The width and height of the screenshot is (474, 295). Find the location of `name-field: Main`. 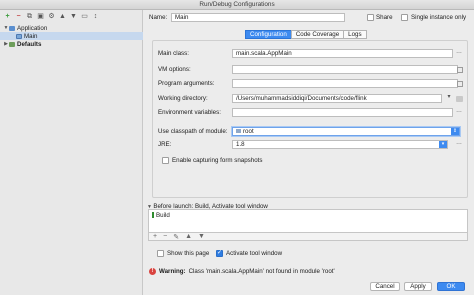

name-field: Main is located at coordinates (258, 17).